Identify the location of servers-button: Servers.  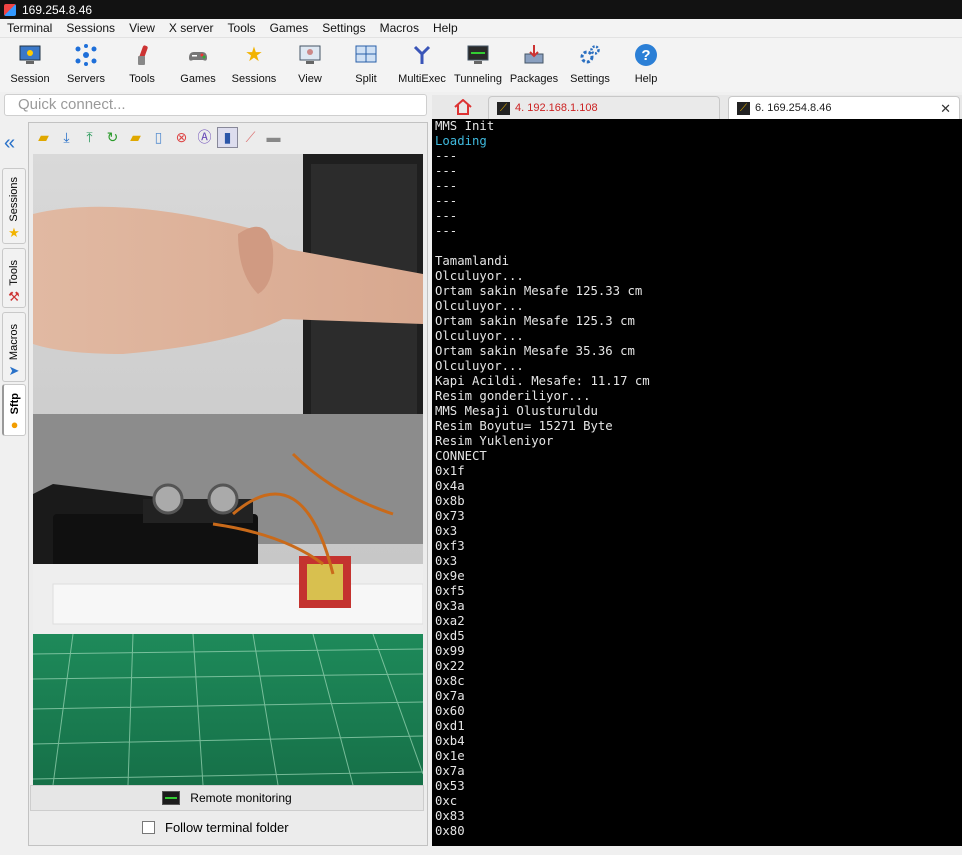
(86, 65).